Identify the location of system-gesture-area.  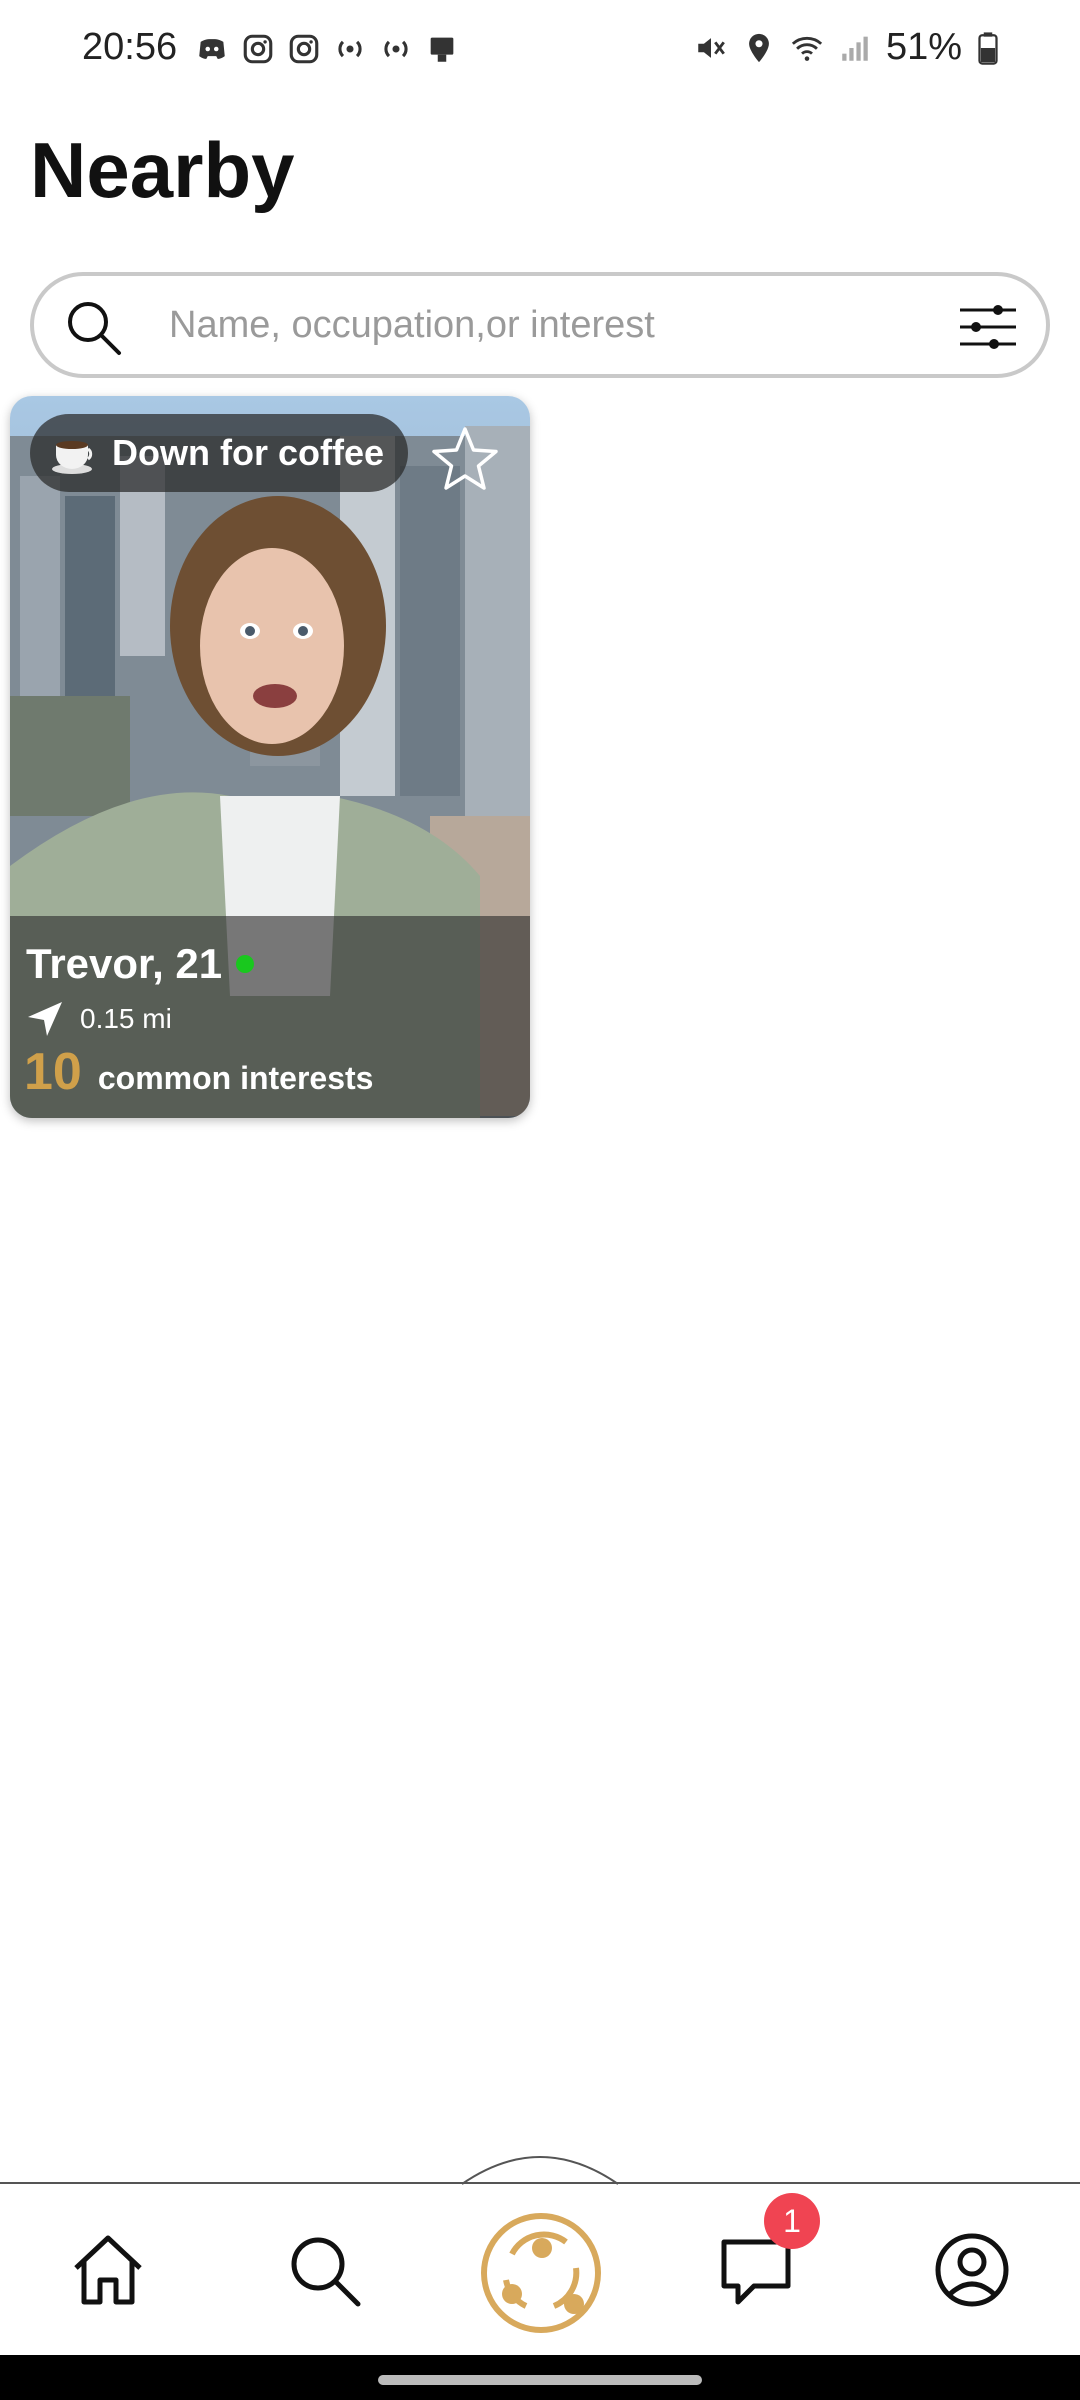
(540, 2377).